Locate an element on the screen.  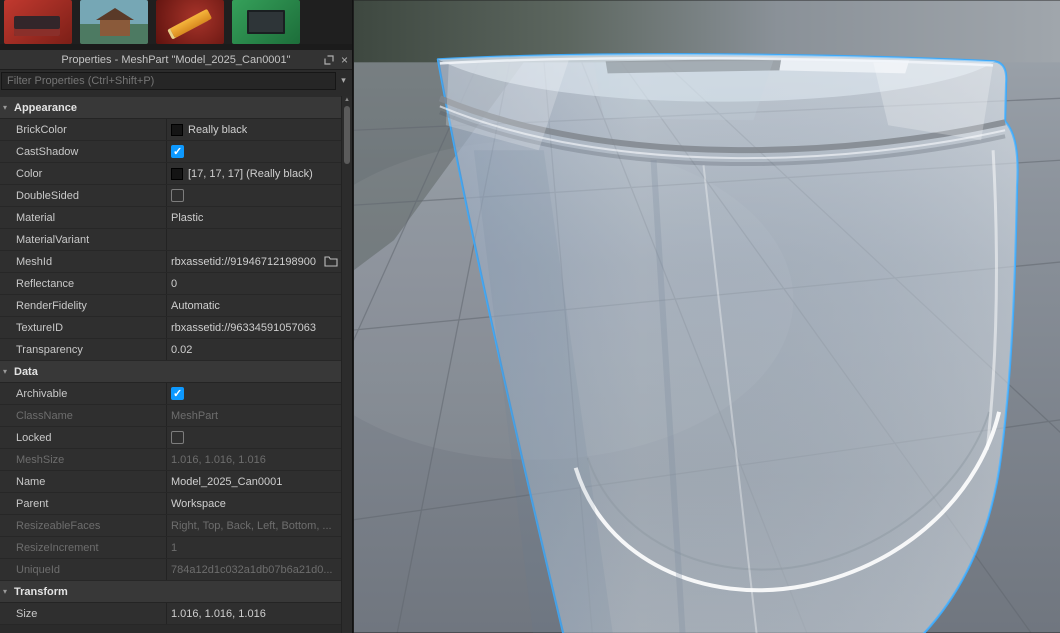
property-value: 0 is located at coordinates (174, 283).